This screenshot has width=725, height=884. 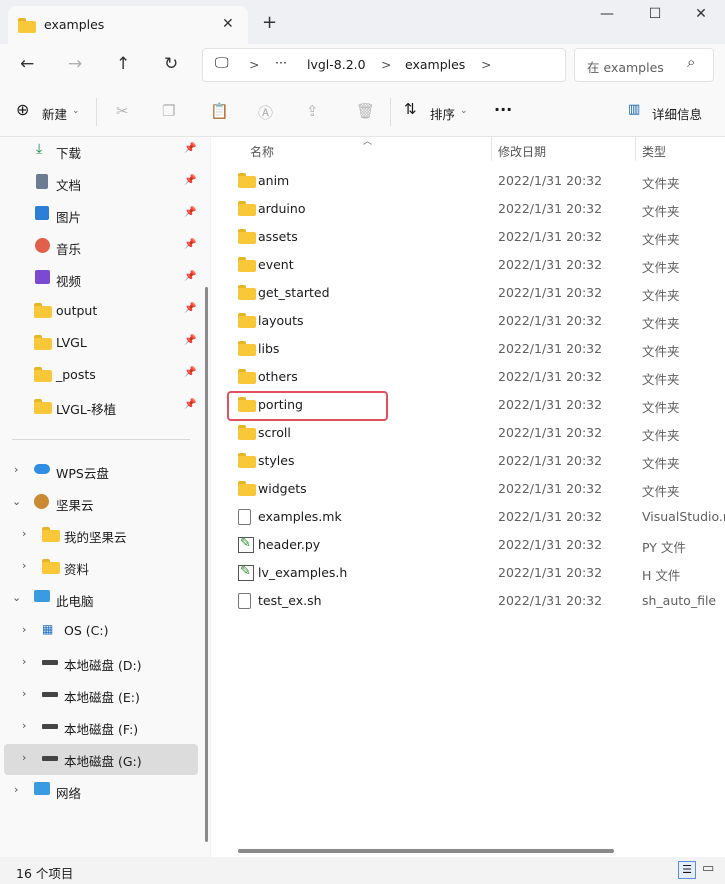 What do you see at coordinates (470, 265) in the screenshot?
I see `file-row: event 2022/1/31 20:32 文件夹` at bounding box center [470, 265].